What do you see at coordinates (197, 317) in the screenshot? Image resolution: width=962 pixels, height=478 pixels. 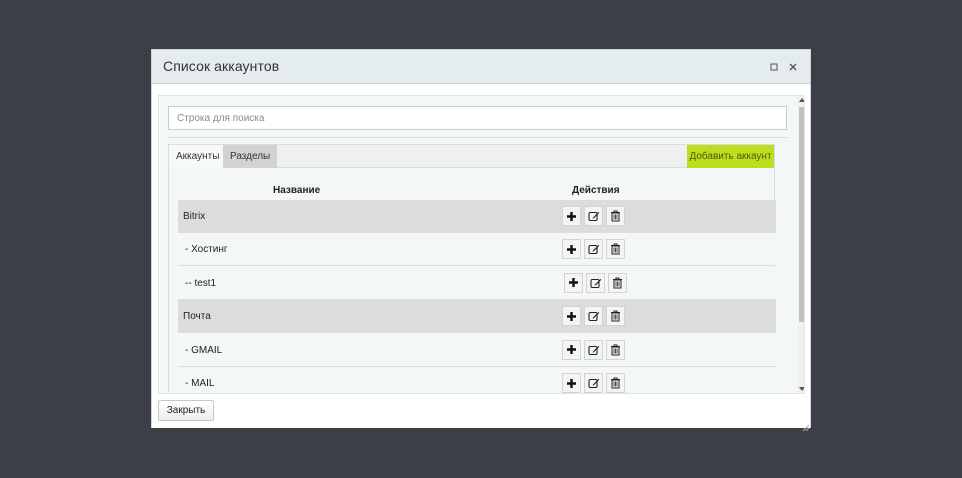 I see `row-label: Почта` at bounding box center [197, 317].